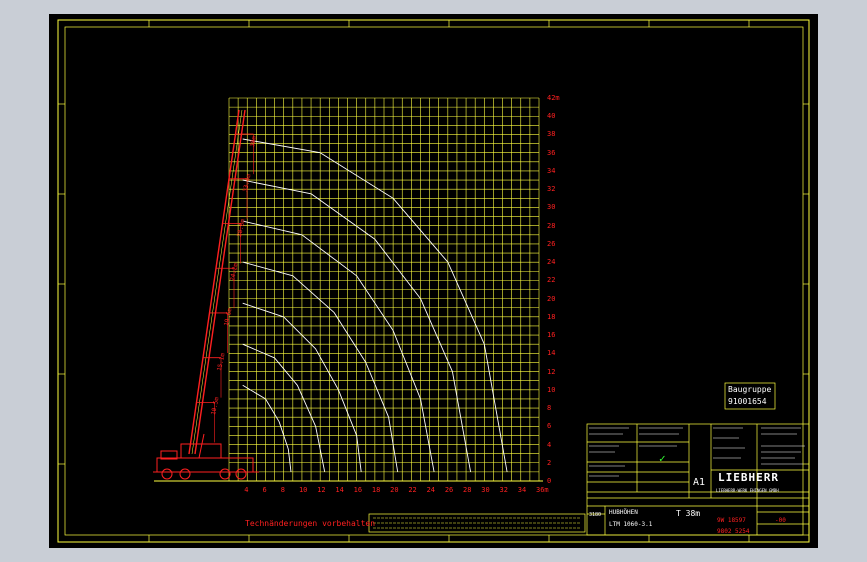  Describe the element at coordinates (551, 262) in the screenshot. I see `y-tick-label: 24` at that location.